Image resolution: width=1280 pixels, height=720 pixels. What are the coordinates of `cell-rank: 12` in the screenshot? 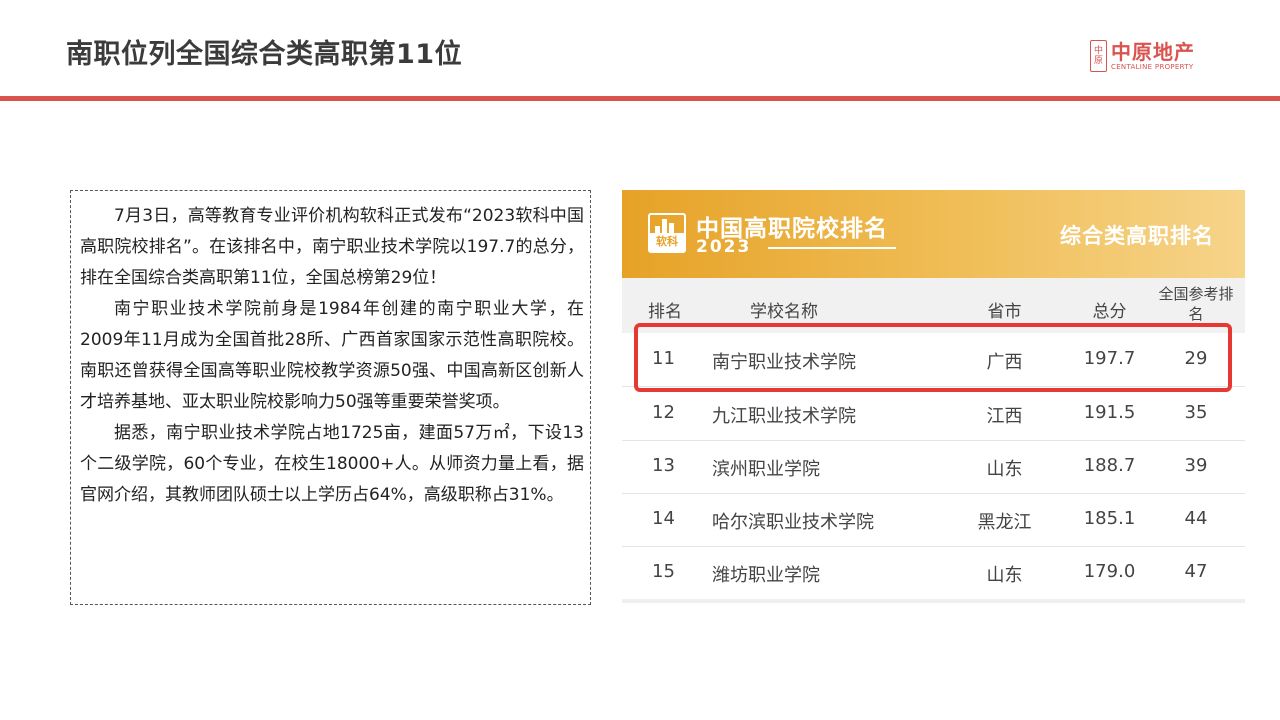 It's located at (663, 412).